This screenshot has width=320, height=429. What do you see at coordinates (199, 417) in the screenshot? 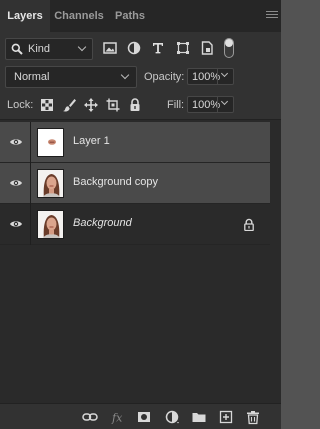
I see `new-group-icon` at bounding box center [199, 417].